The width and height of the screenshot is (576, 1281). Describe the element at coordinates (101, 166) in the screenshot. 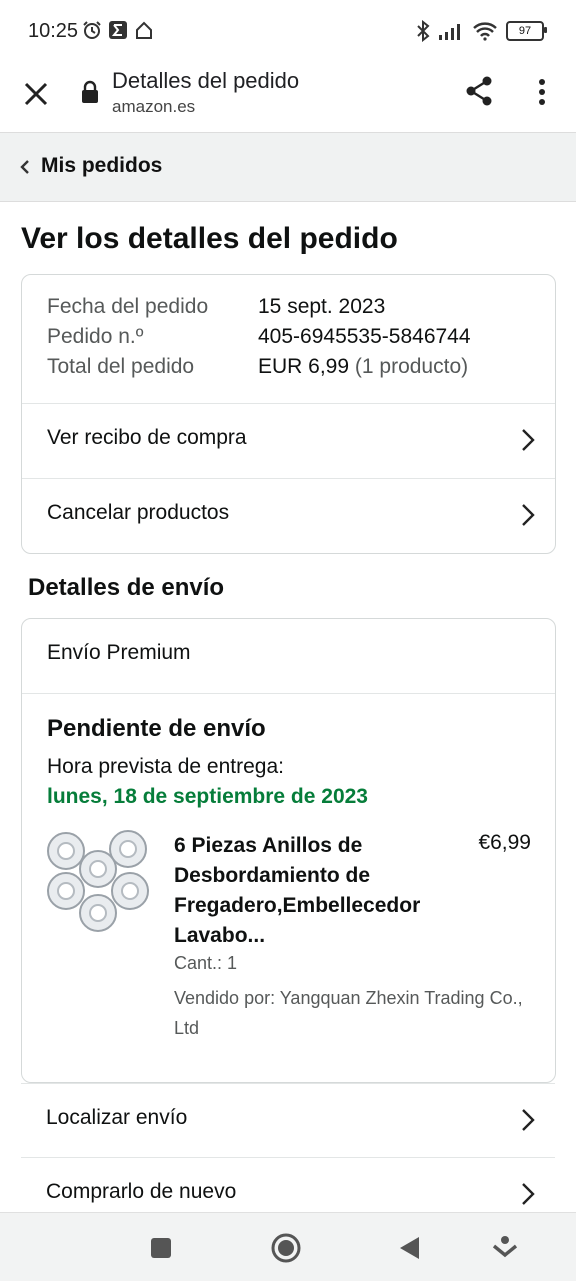

I see `breadcrumb-my-orders: Mis pedidos` at that location.